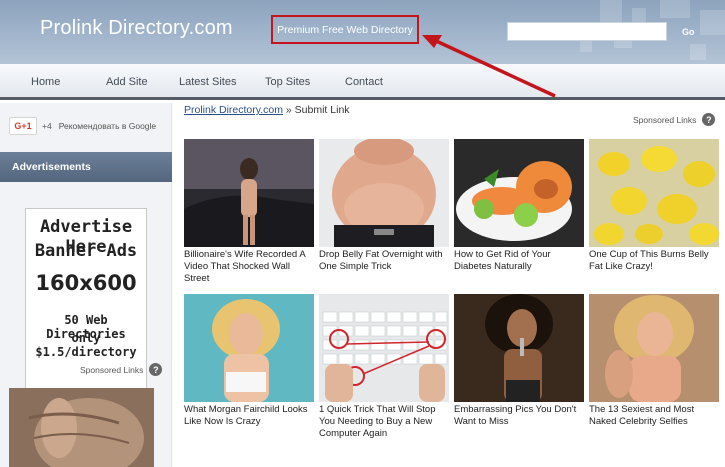 The width and height of the screenshot is (725, 467). I want to click on nav-contact: Contact, so click(364, 82).